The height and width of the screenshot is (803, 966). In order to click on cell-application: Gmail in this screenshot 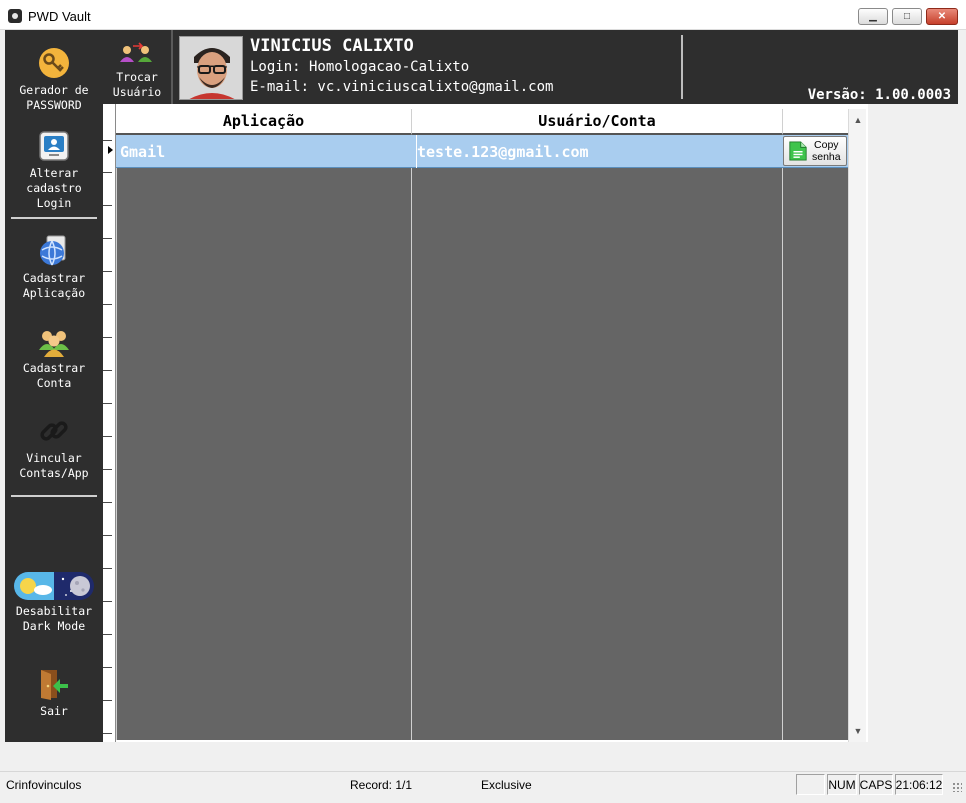, I will do `click(265, 151)`.